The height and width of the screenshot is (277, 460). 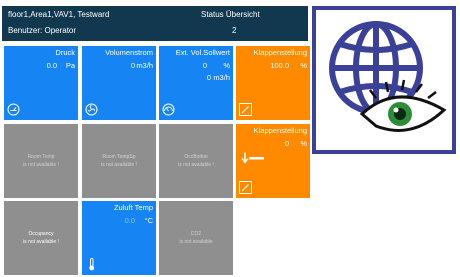 I want to click on tile-label: Room TempSp, so click(x=119, y=157).